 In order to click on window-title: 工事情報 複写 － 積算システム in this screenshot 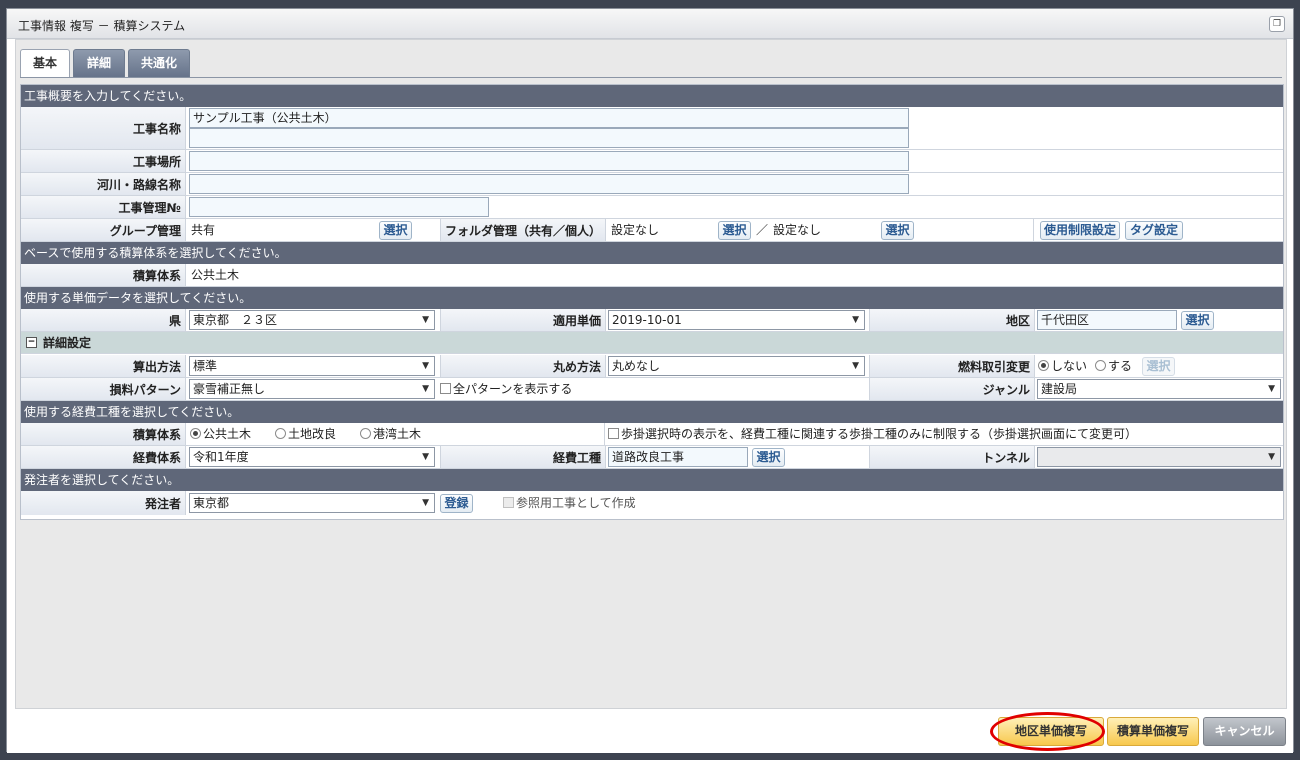, I will do `click(102, 26)`.